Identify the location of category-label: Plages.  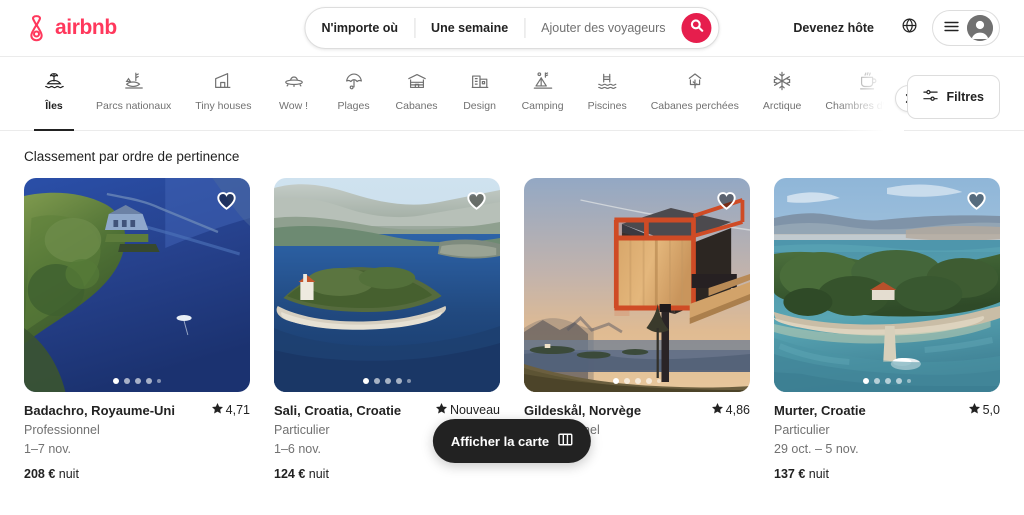
(353, 106).